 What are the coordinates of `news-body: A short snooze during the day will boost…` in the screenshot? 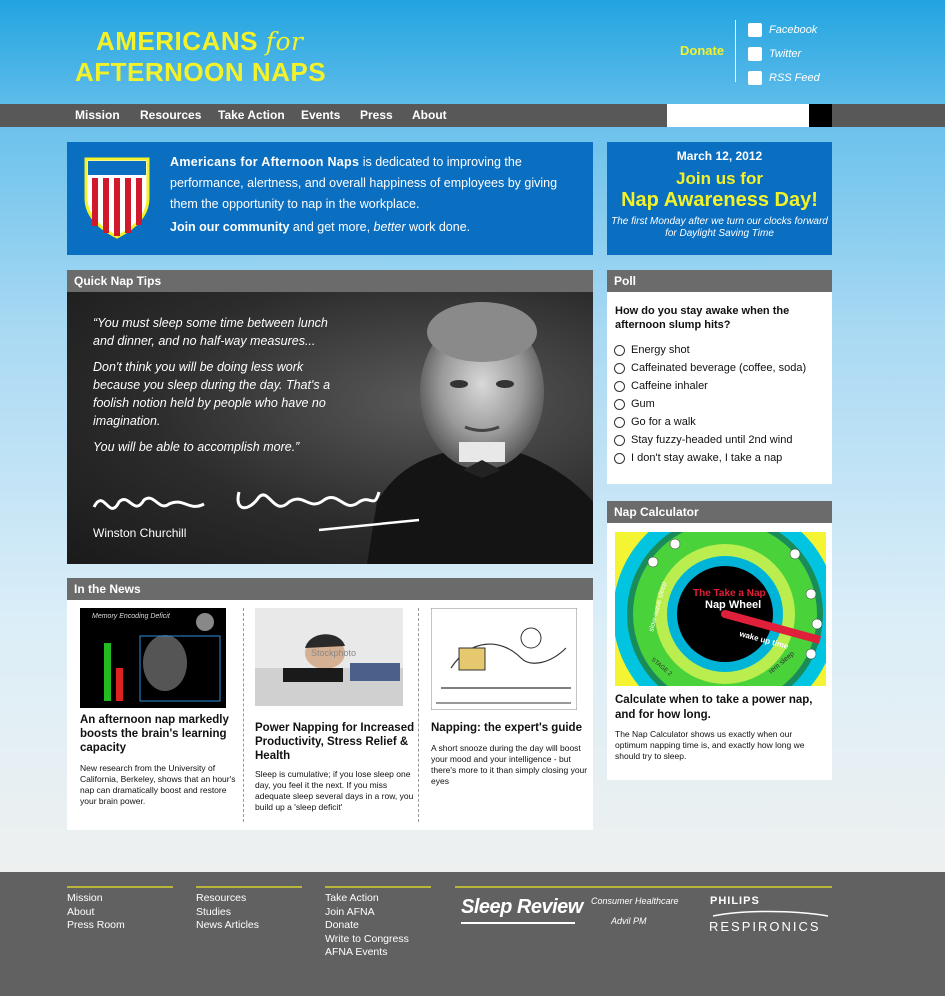 It's located at (509, 764).